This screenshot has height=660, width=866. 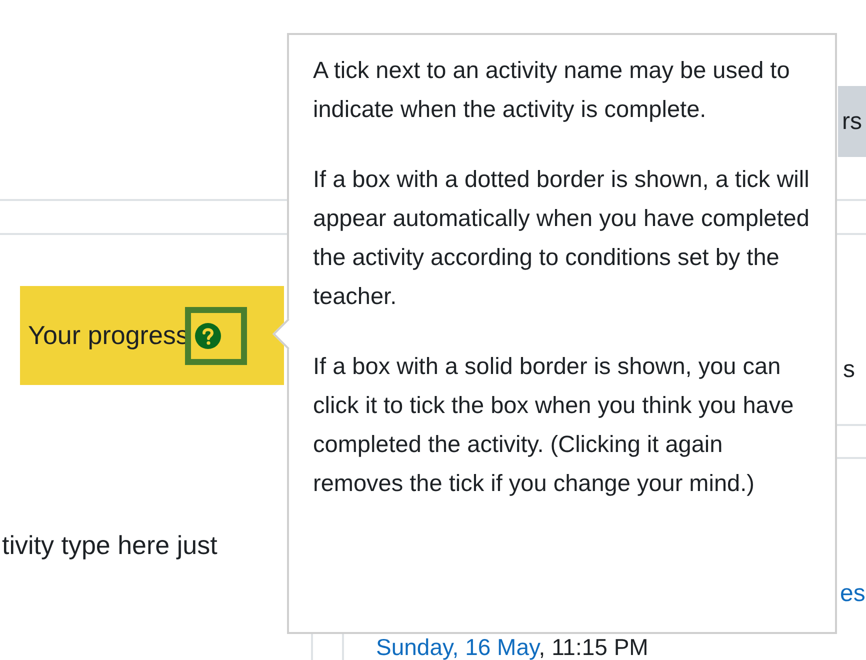 What do you see at coordinates (457, 647) in the screenshot?
I see `date-link: Sunday, 16 May` at bounding box center [457, 647].